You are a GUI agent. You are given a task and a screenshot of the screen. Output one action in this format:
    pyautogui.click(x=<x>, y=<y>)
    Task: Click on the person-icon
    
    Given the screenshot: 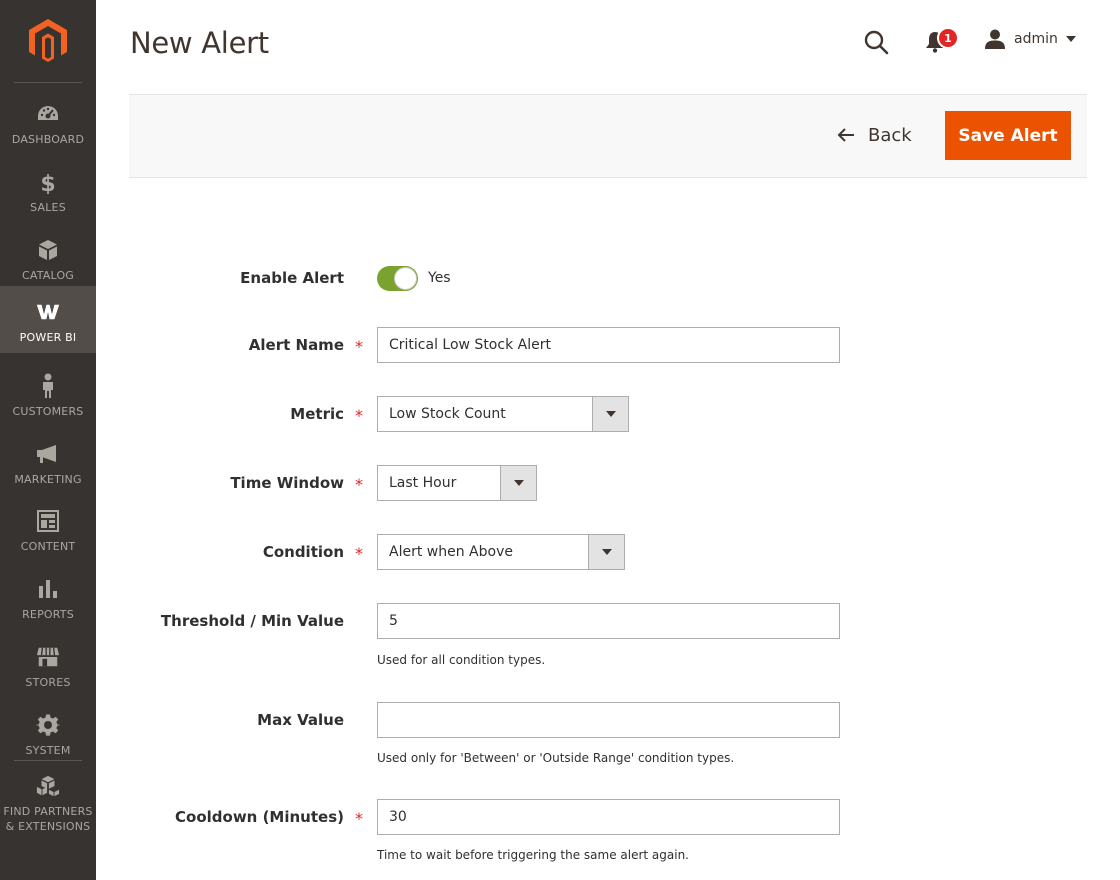 What is the action you would take?
    pyautogui.click(x=48, y=385)
    